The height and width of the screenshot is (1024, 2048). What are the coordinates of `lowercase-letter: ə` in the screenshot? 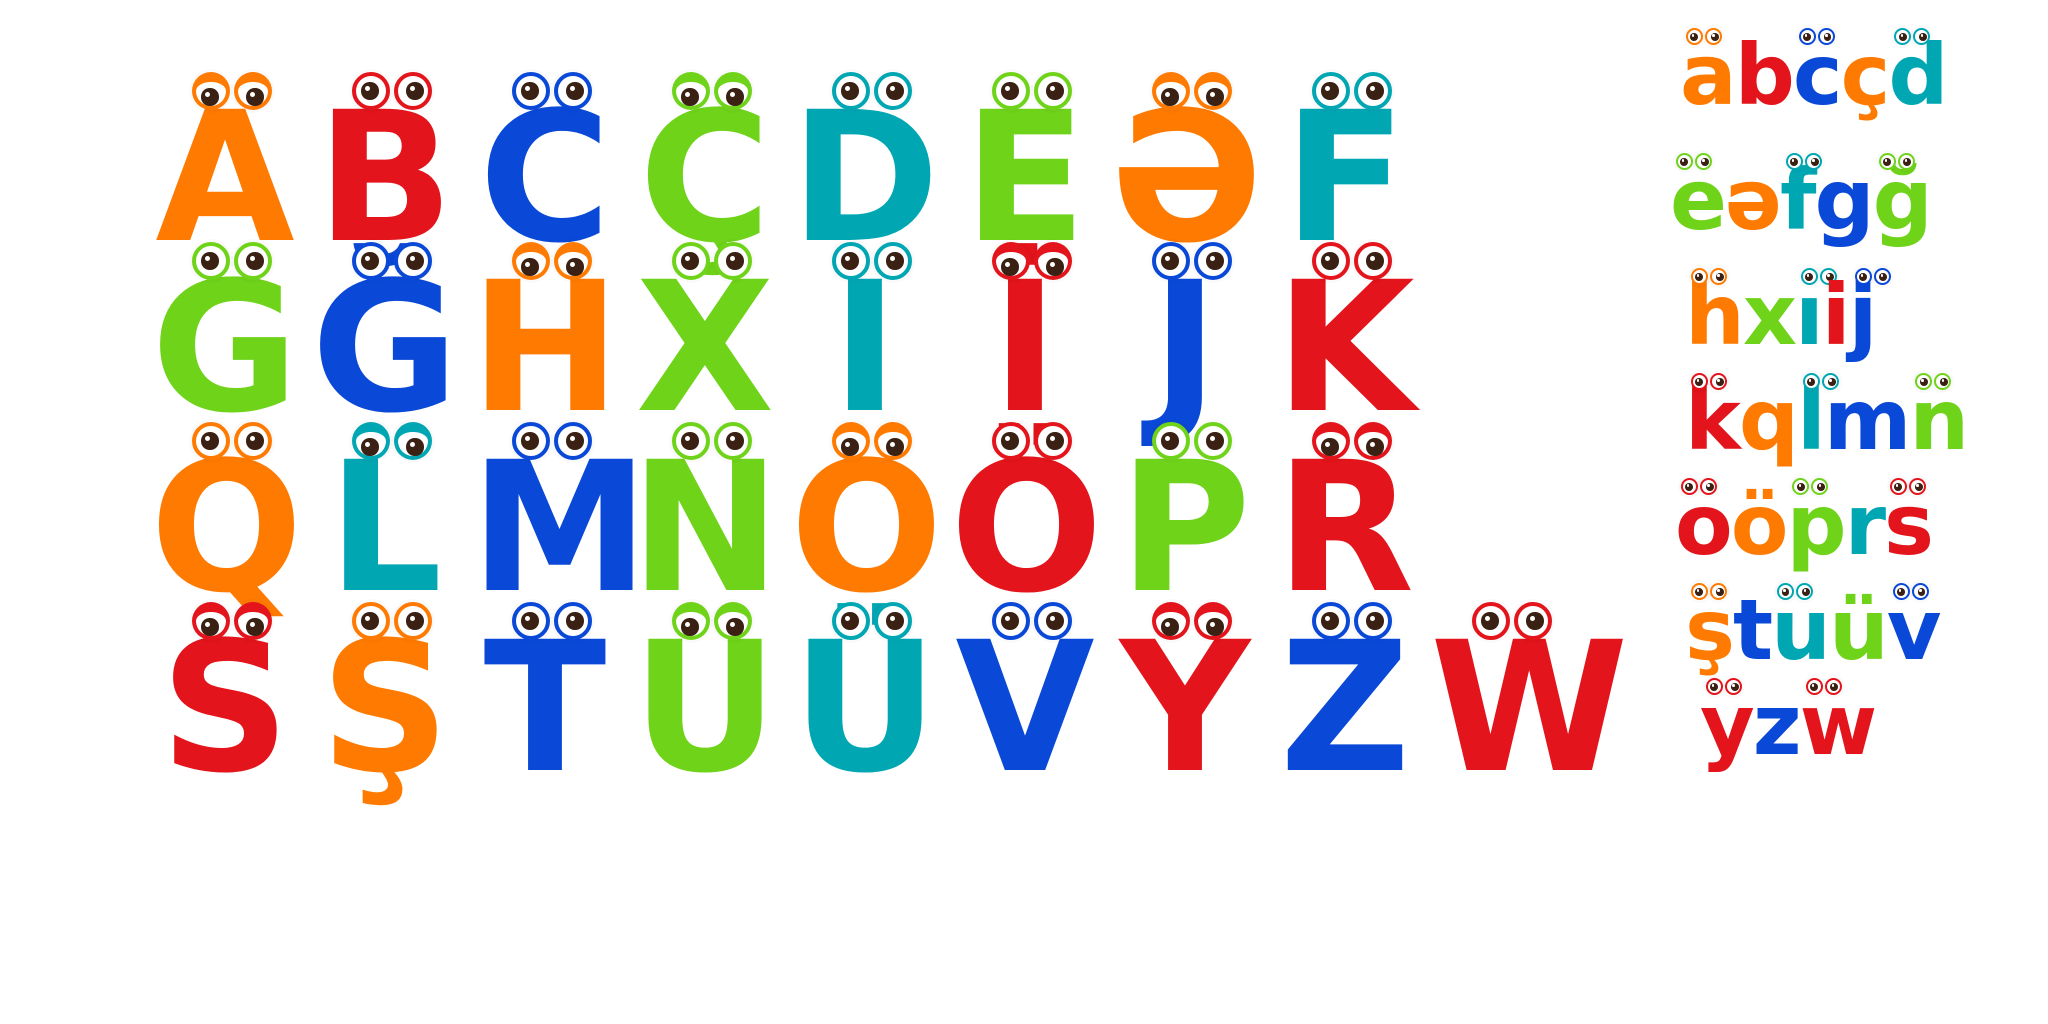 It's located at (1753, 200).